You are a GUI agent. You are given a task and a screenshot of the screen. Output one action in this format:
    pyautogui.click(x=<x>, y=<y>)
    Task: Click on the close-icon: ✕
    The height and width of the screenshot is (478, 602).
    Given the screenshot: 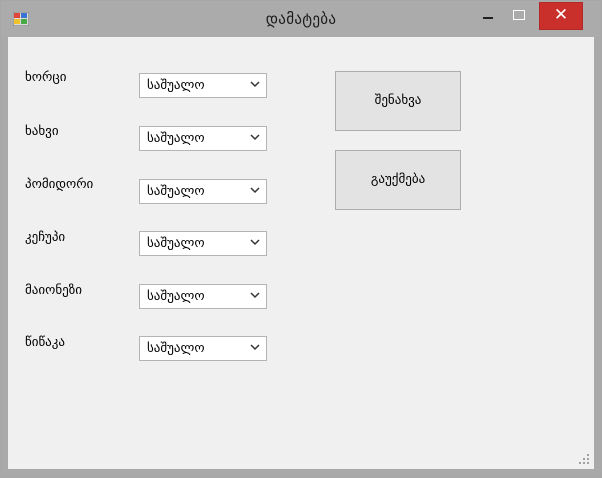 What is the action you would take?
    pyautogui.click(x=561, y=15)
    